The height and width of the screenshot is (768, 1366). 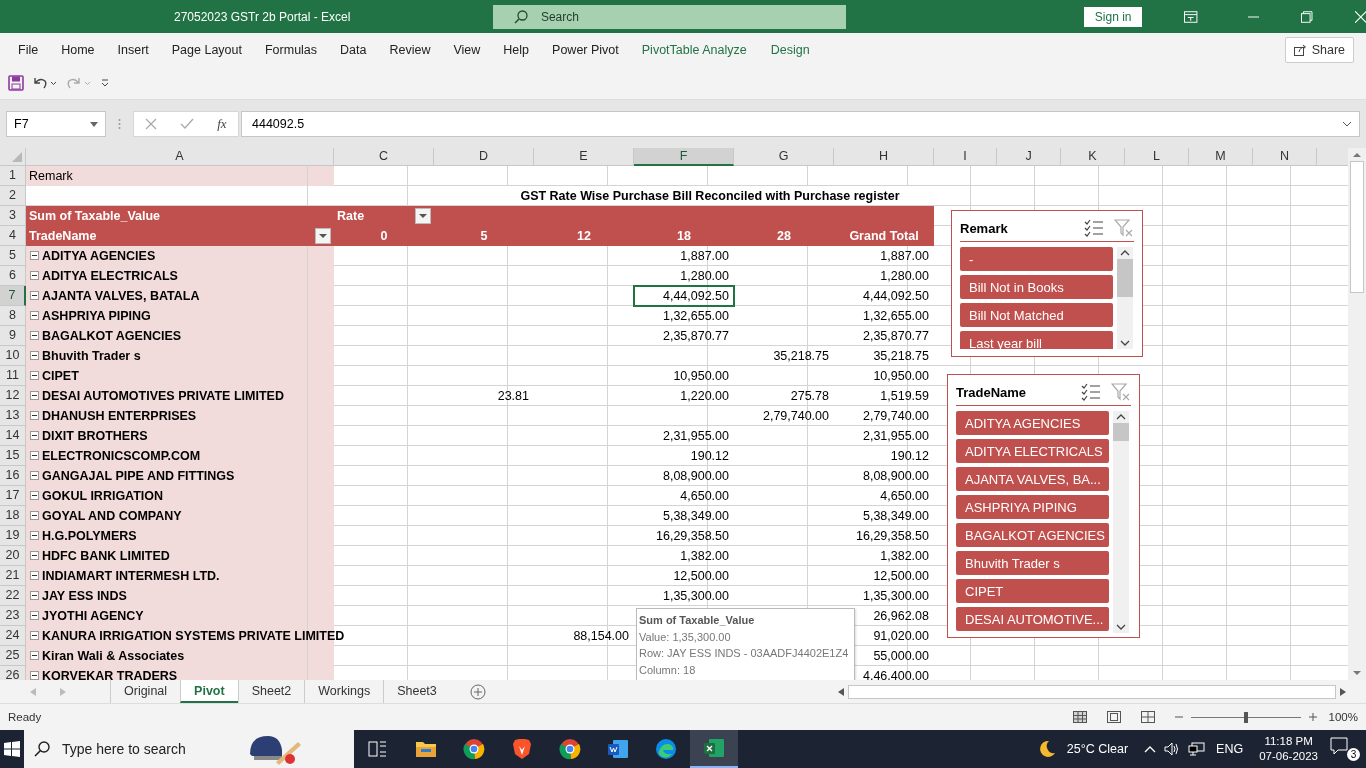 I want to click on scroll-left-icon, so click(x=841, y=691).